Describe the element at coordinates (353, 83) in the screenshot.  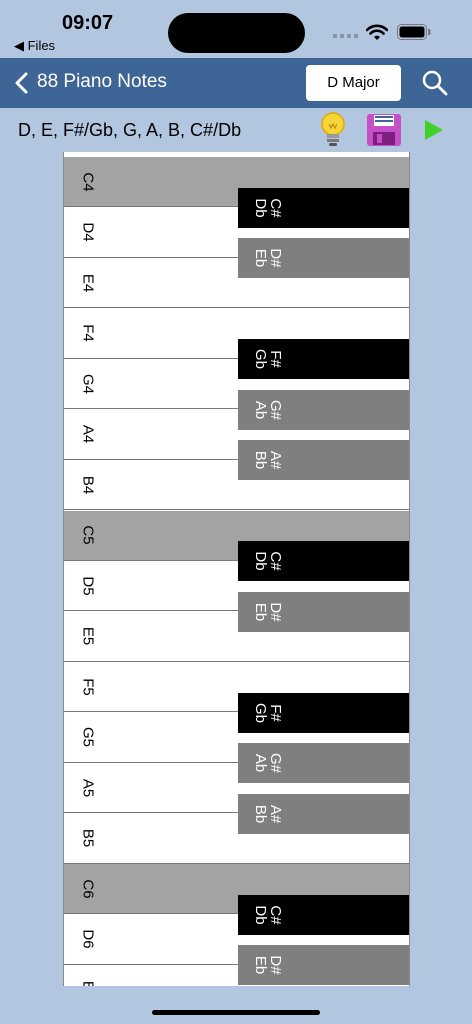
I see `scale-select-button: D Major` at that location.